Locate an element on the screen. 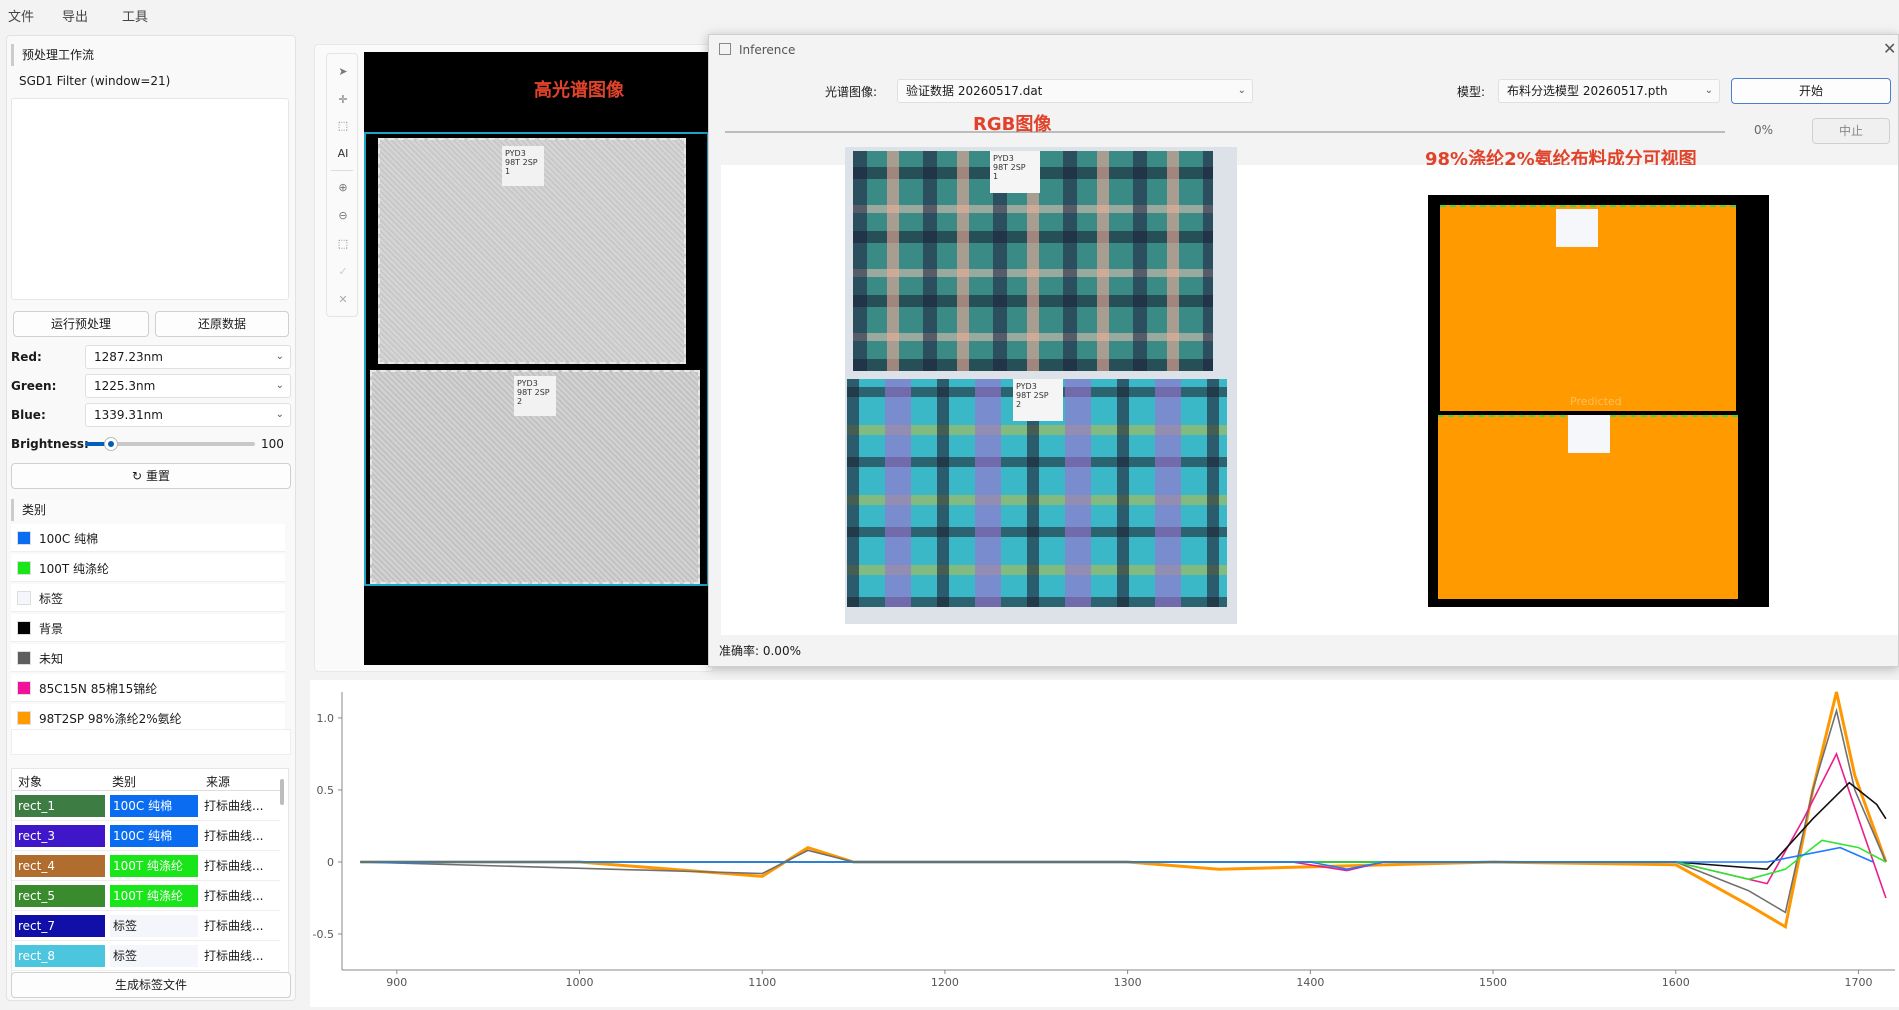  object-cell: rect_1 is located at coordinates (60, 806).